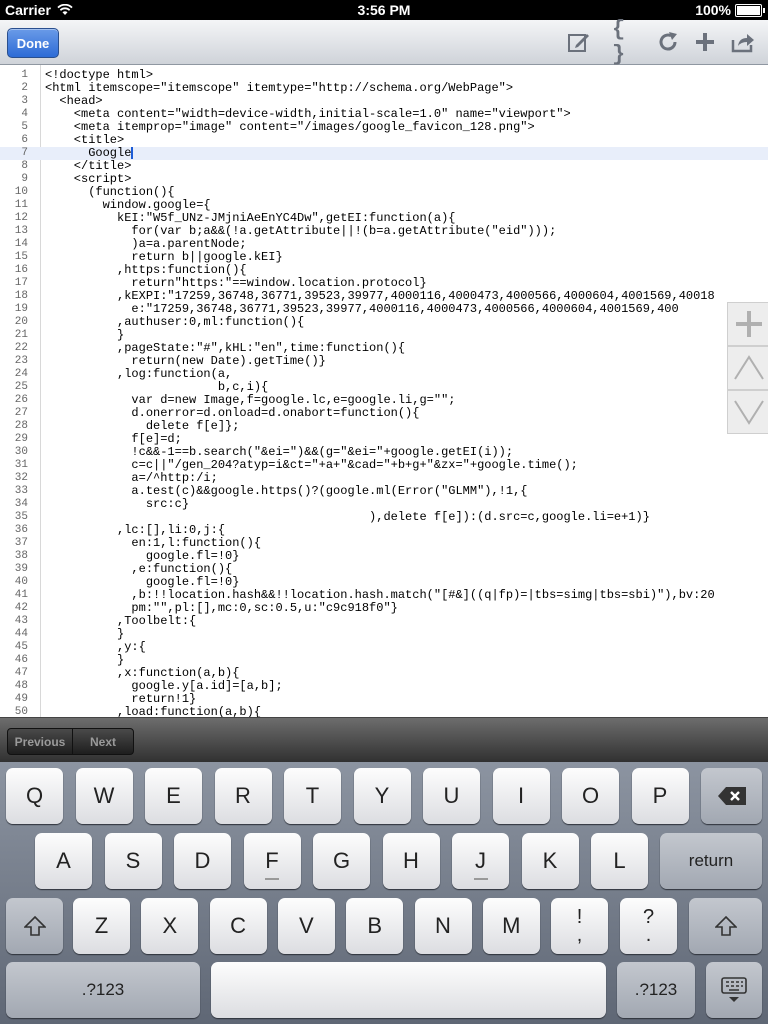 This screenshot has width=768, height=1024. I want to click on line-number: 21, so click(21, 335).